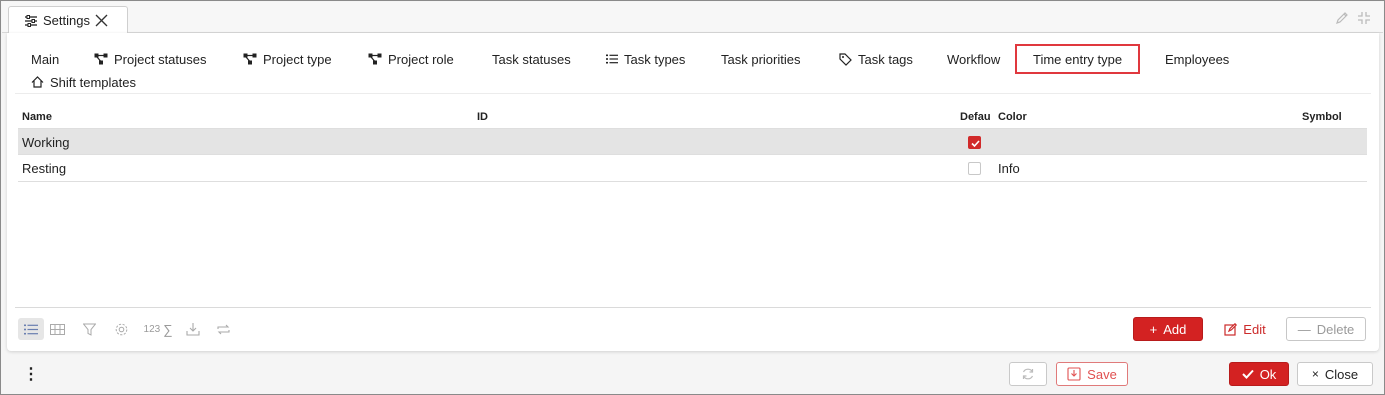 This screenshot has height=395, width=1385. I want to click on save-icon, so click(1074, 374).